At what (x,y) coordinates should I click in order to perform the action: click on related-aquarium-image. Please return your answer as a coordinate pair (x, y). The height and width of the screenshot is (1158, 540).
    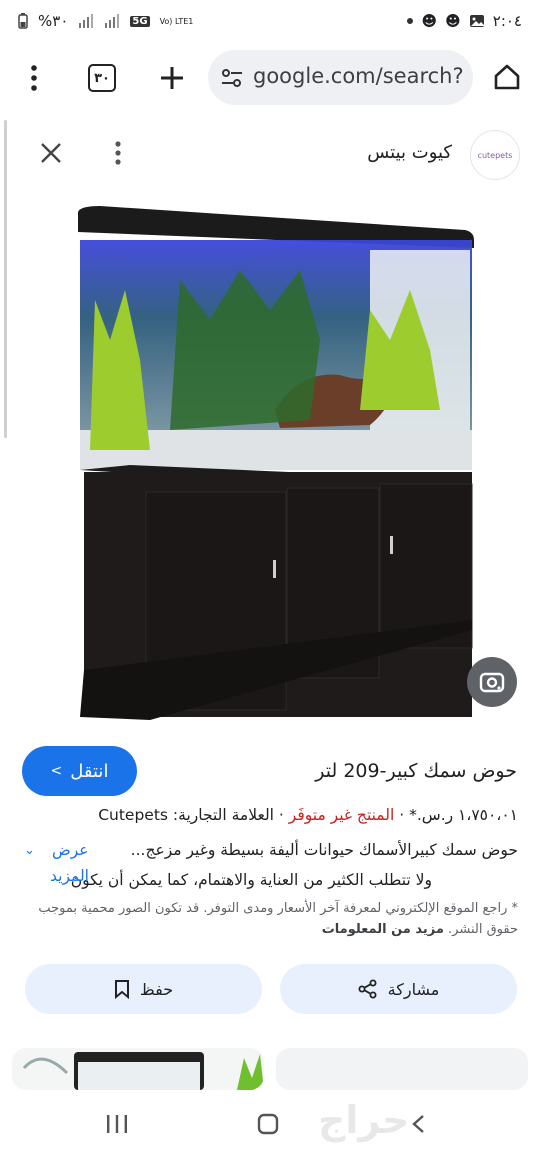
    Looking at the image, I should click on (138, 1069).